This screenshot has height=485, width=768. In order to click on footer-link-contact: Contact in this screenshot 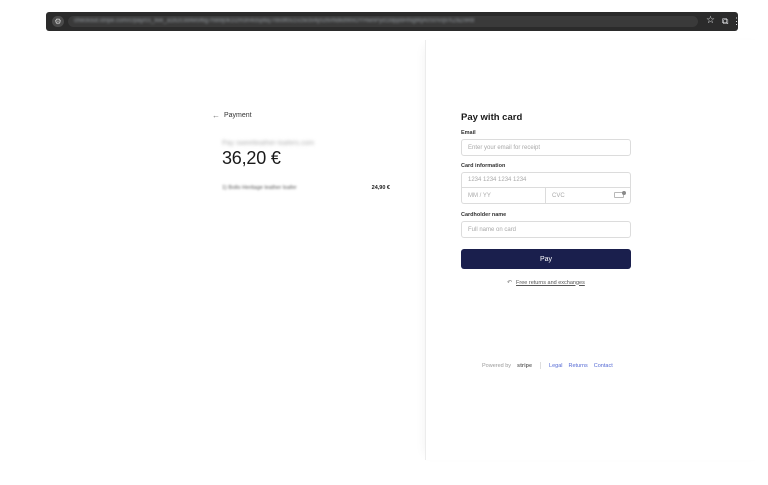, I will do `click(603, 366)`.